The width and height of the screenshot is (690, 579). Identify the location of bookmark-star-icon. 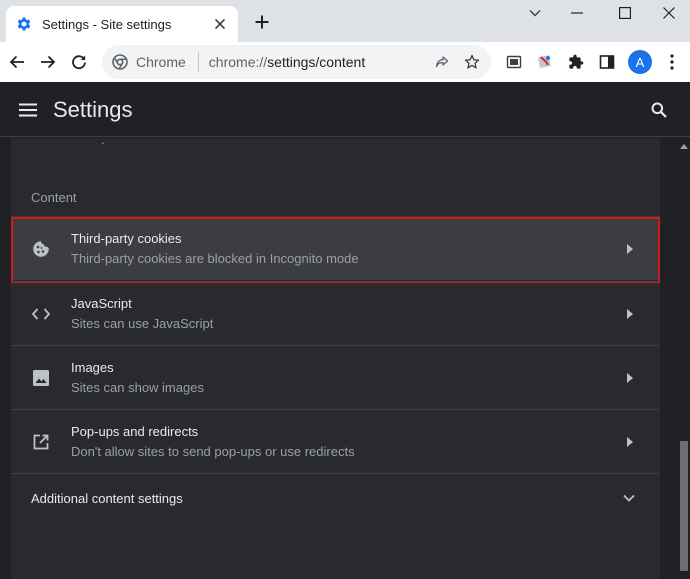
(472, 62).